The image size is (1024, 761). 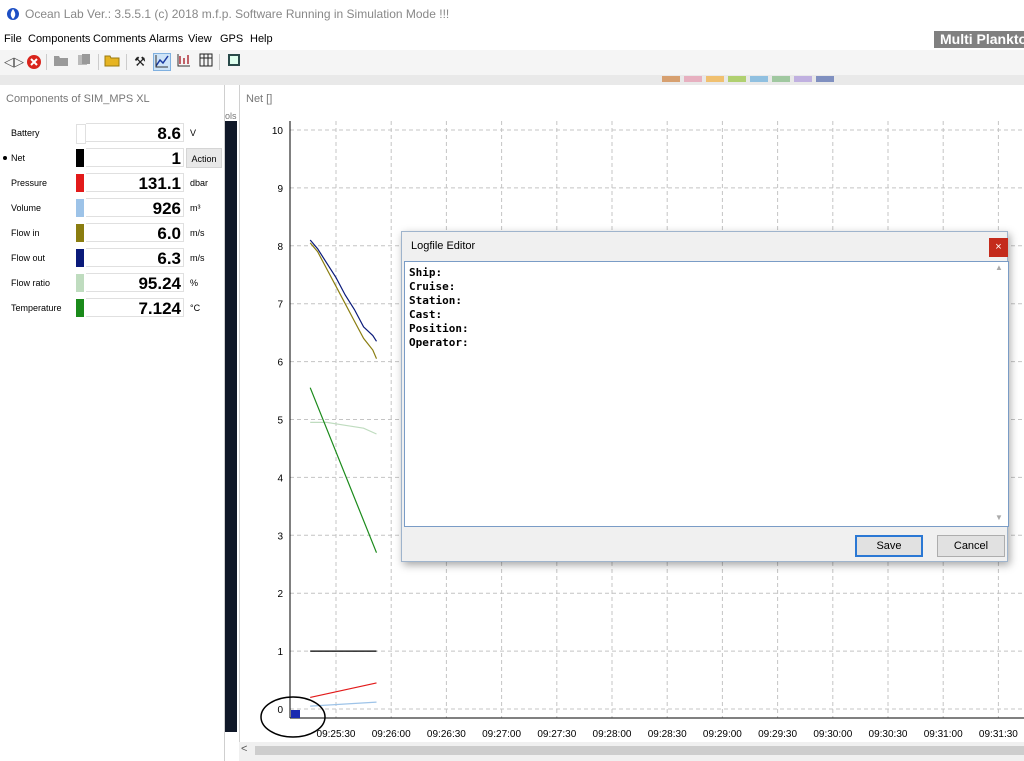 I want to click on chart-compare-icon, so click(x=184, y=62).